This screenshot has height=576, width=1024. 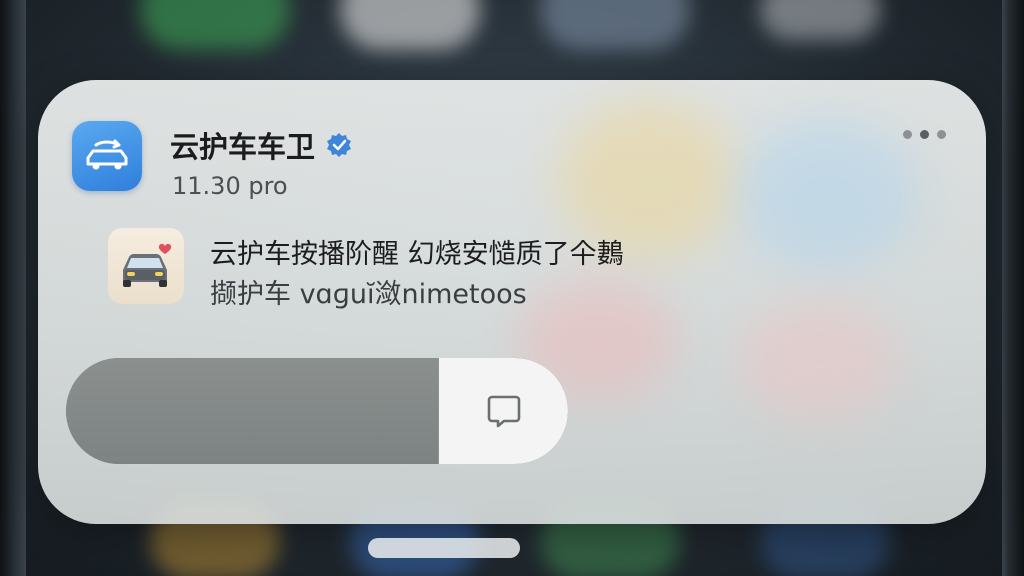 What do you see at coordinates (339, 145) in the screenshot?
I see `verified-badge-icon` at bounding box center [339, 145].